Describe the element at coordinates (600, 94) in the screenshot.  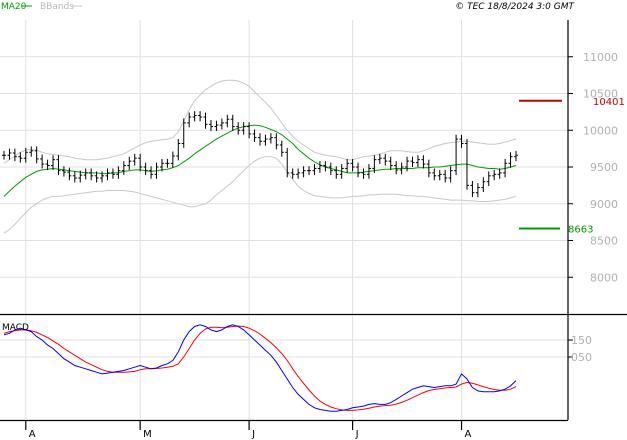
I see `price-tick-label: 10500` at that location.